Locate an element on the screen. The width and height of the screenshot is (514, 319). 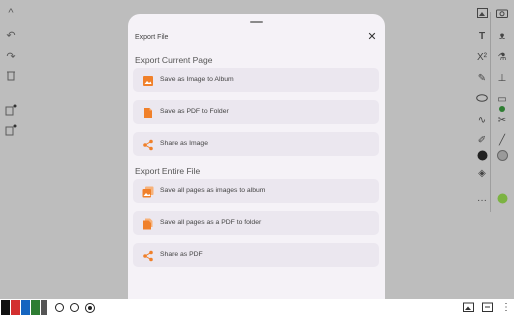
green-indicator-dot is located at coordinates (502, 109).